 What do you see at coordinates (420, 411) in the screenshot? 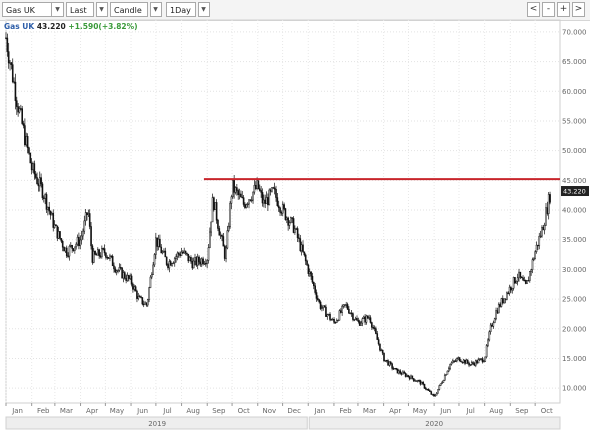
I see `x-tick-label: May` at bounding box center [420, 411].